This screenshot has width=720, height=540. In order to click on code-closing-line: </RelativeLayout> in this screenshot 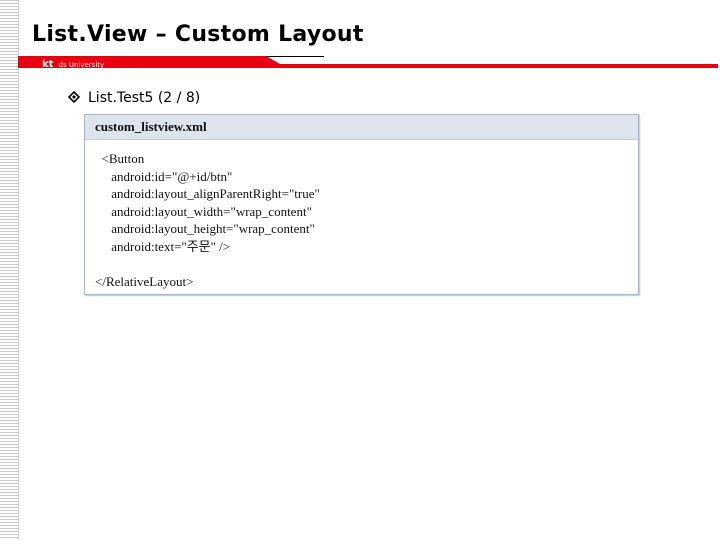, I will do `click(144, 281)`.